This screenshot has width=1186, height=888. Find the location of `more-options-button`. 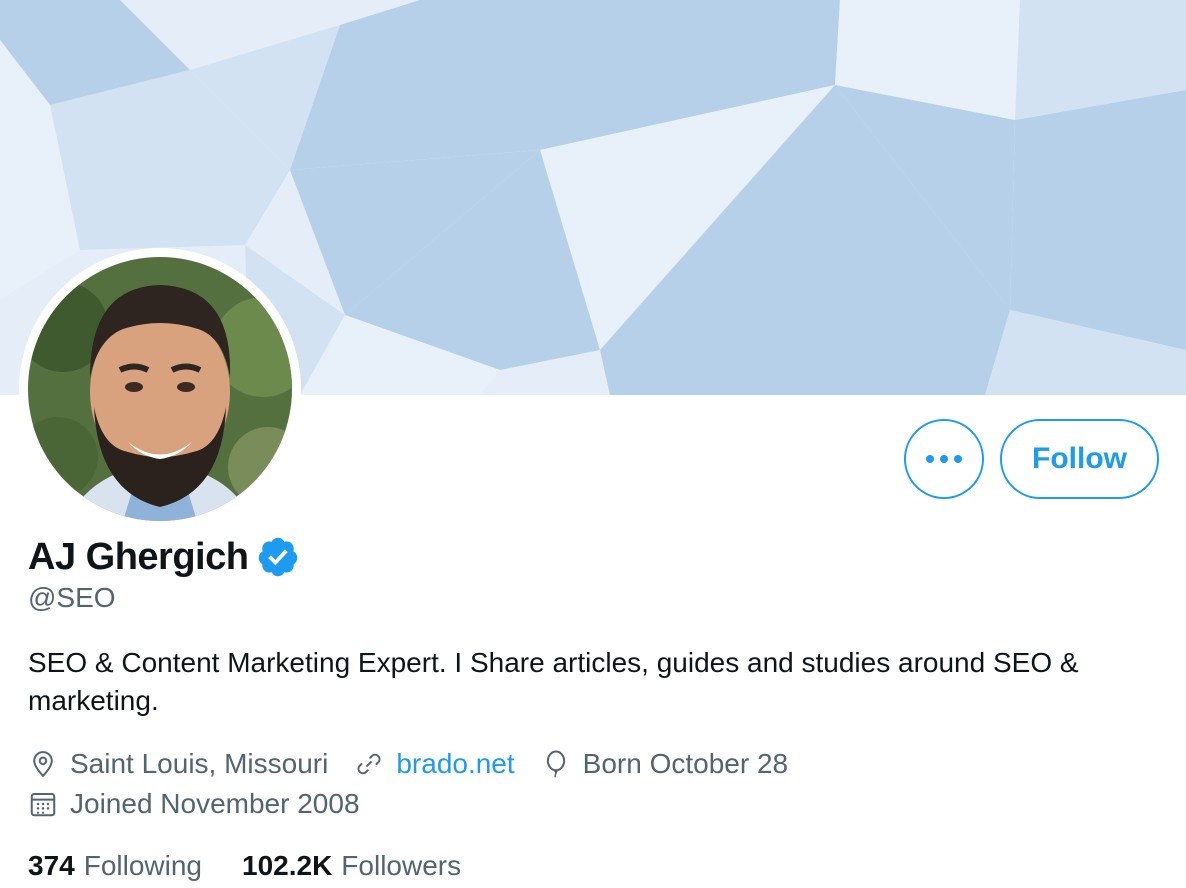

more-options-button is located at coordinates (944, 459).